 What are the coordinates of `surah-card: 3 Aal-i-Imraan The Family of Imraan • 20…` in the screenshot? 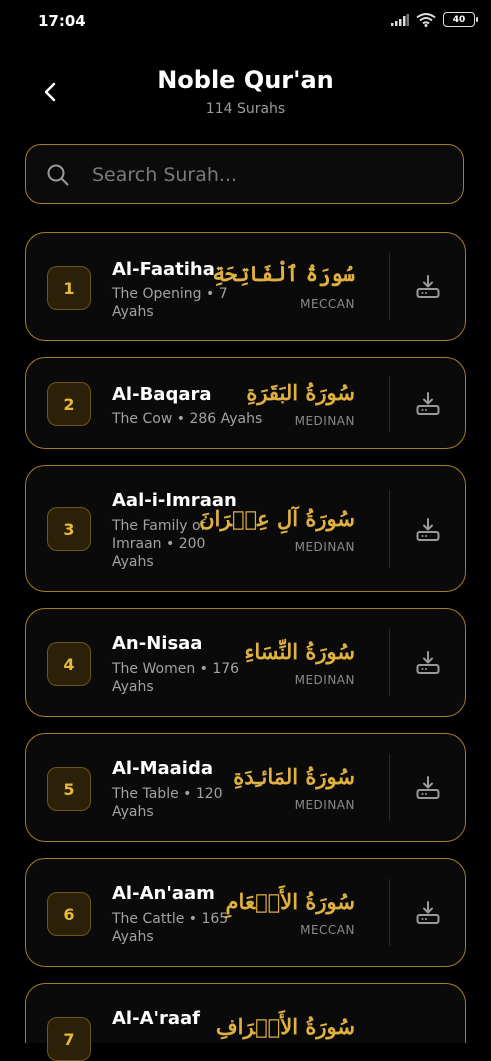 It's located at (245, 528).